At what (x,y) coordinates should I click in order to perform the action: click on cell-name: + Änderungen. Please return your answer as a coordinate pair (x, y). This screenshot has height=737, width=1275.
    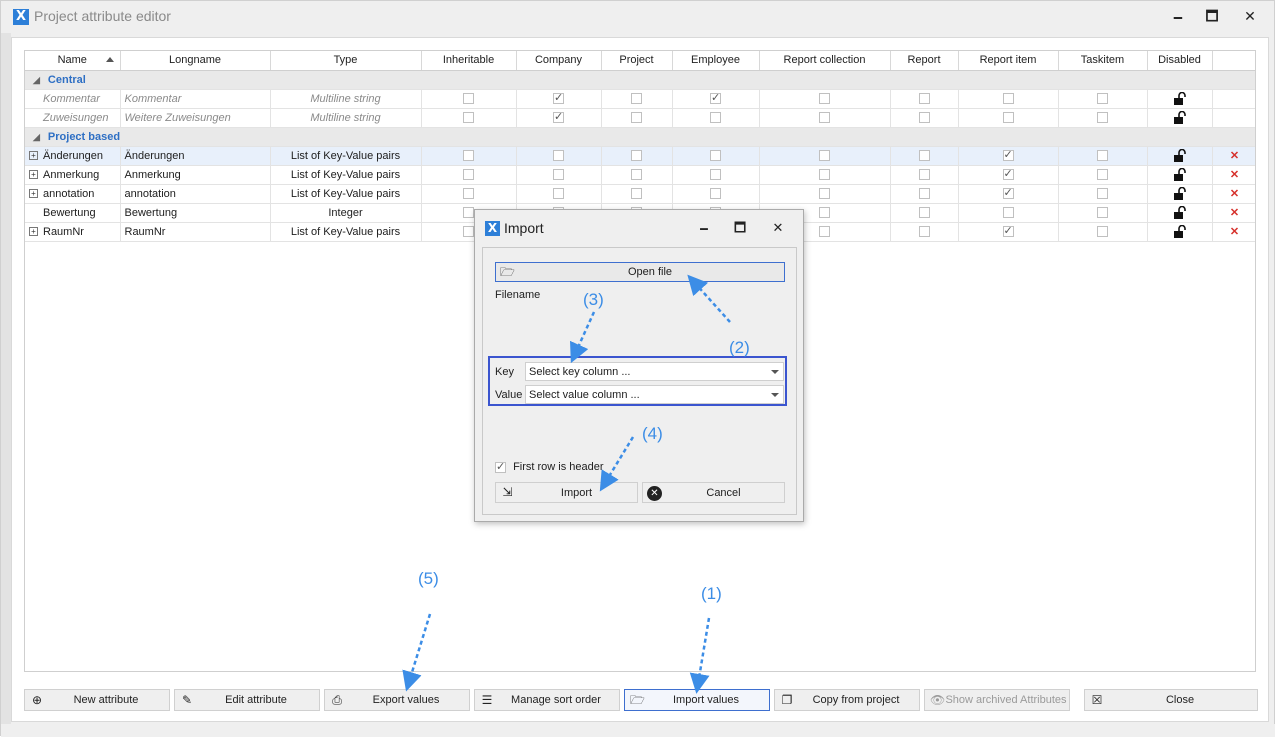
    Looking at the image, I should click on (73, 156).